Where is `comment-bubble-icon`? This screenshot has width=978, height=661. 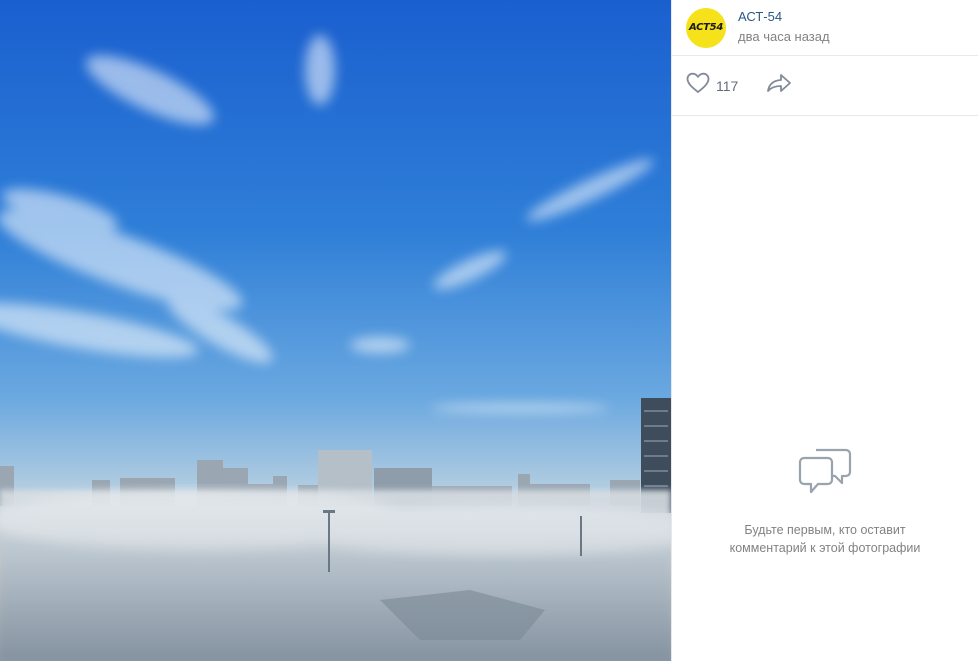
comment-bubble-icon is located at coordinates (825, 473).